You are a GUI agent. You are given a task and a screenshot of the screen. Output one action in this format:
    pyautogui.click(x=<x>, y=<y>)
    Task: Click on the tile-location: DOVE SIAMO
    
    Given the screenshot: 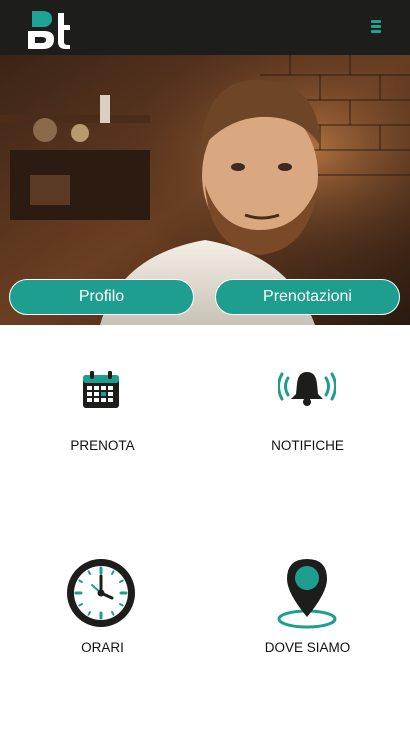 What is the action you would take?
    pyautogui.click(x=307, y=611)
    